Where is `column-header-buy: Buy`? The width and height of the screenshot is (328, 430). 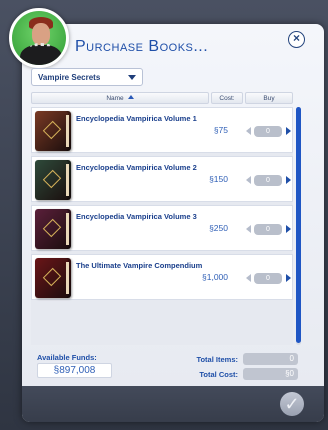 column-header-buy: Buy is located at coordinates (269, 98).